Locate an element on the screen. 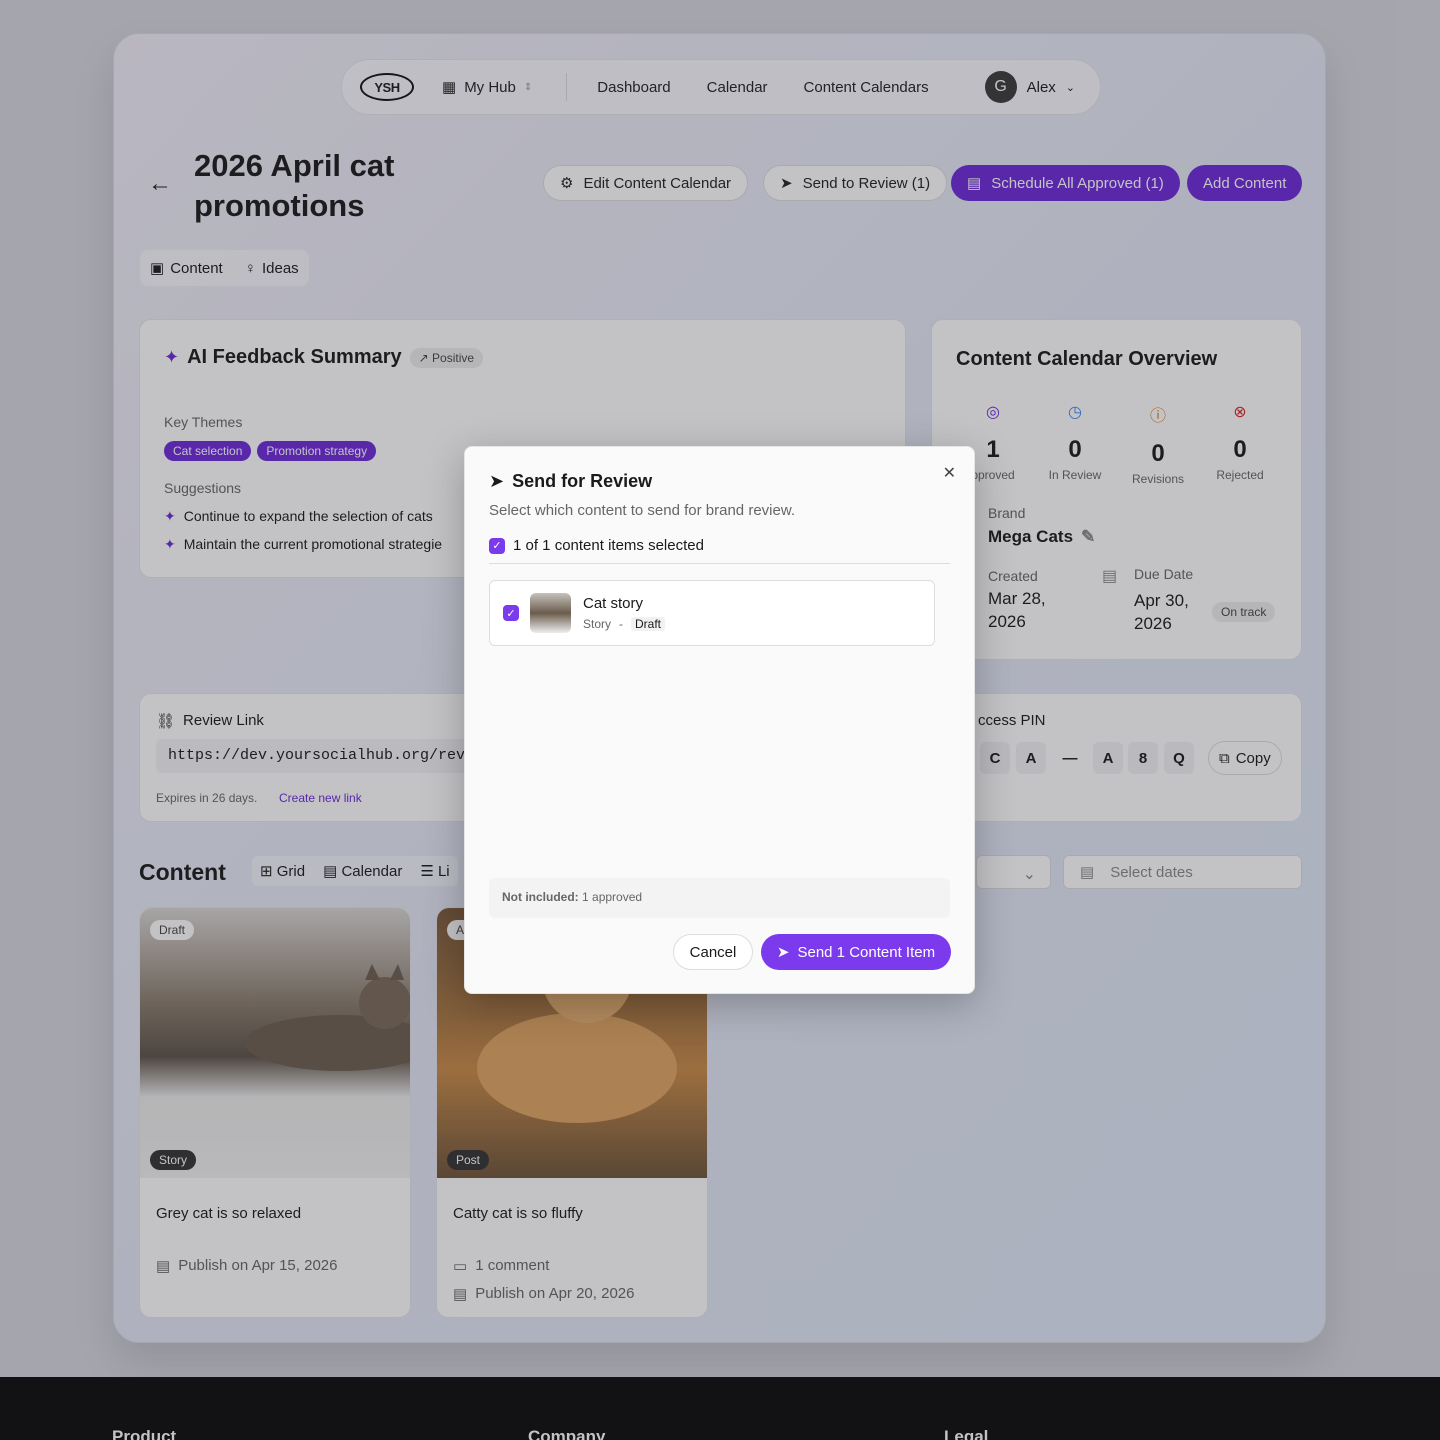  not-included-label: Not included: is located at coordinates (540, 897).